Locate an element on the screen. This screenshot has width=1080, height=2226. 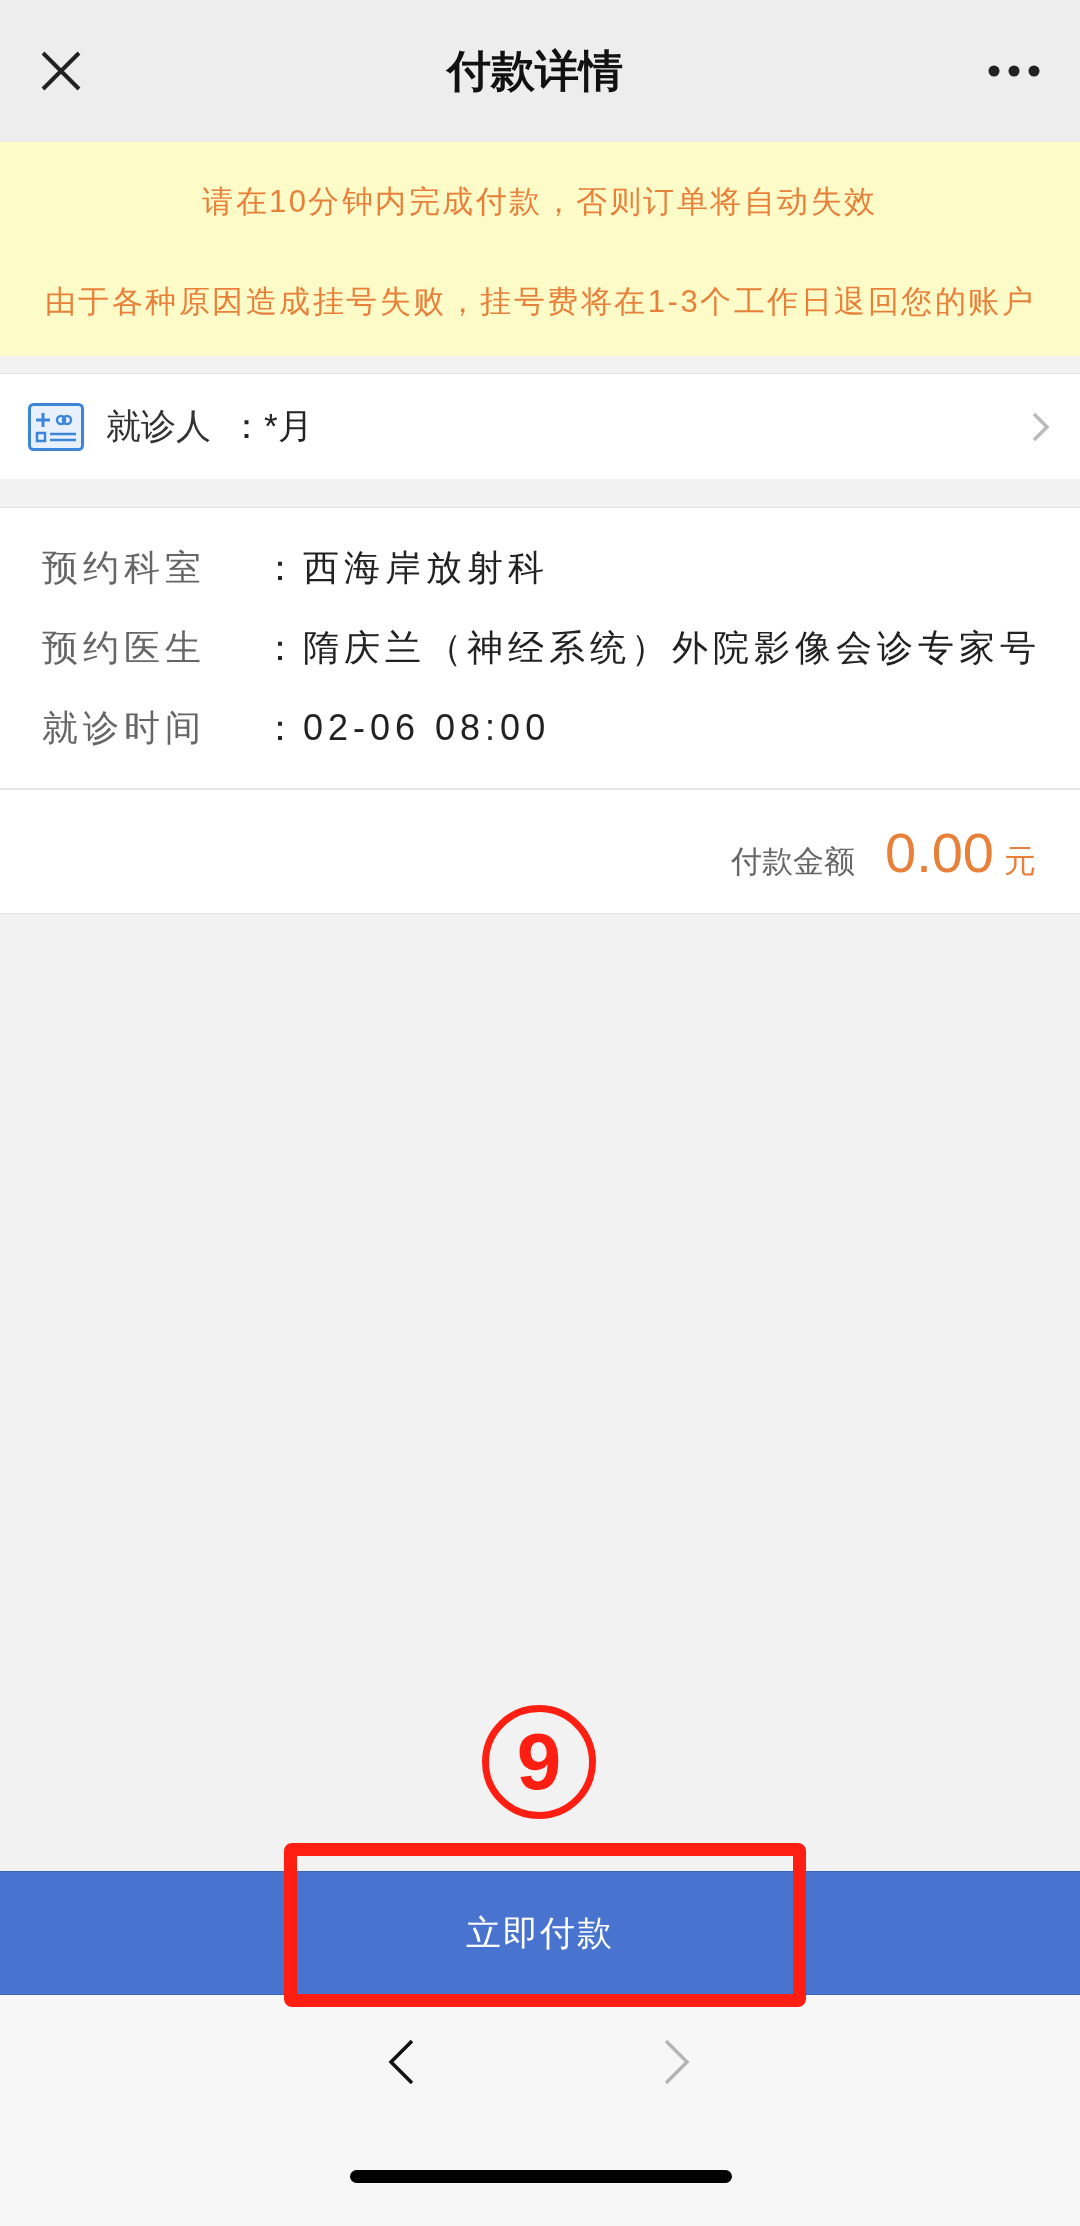
page-title: 付款详情 is located at coordinates (535, 70).